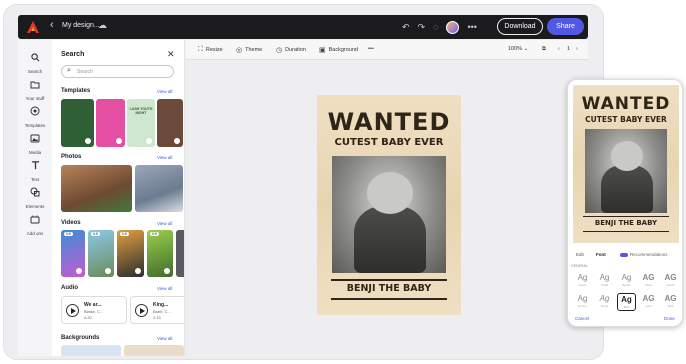  I want to click on font-option: Ag Avenir, so click(582, 281).